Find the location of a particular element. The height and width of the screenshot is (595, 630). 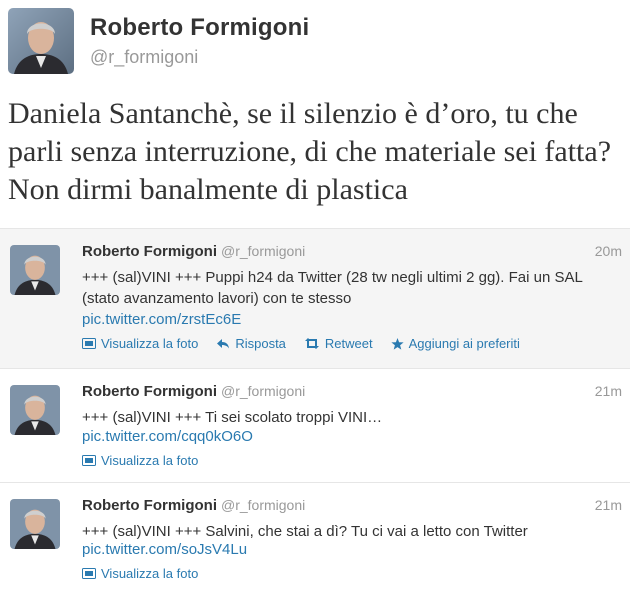

tweet-photo-link: pic.twitter.com/zrstEc6E is located at coordinates (161, 319).